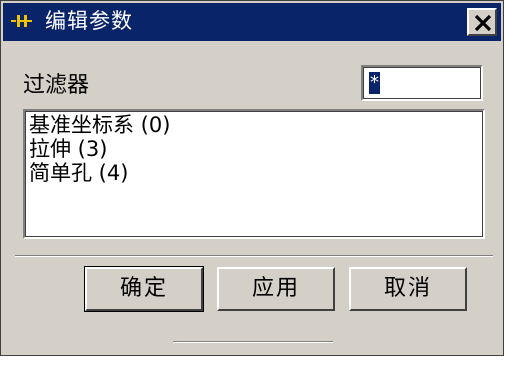  Describe the element at coordinates (408, 289) in the screenshot. I see `cancel-button: 取消` at that location.